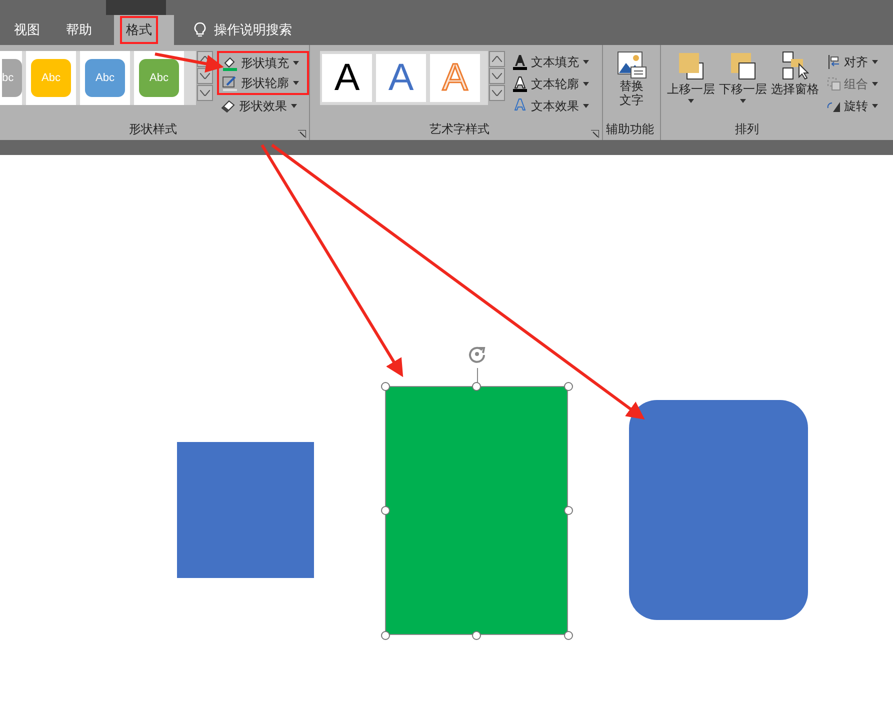 The width and height of the screenshot is (893, 720). I want to click on arrange-small-button: 旋转, so click(852, 106).